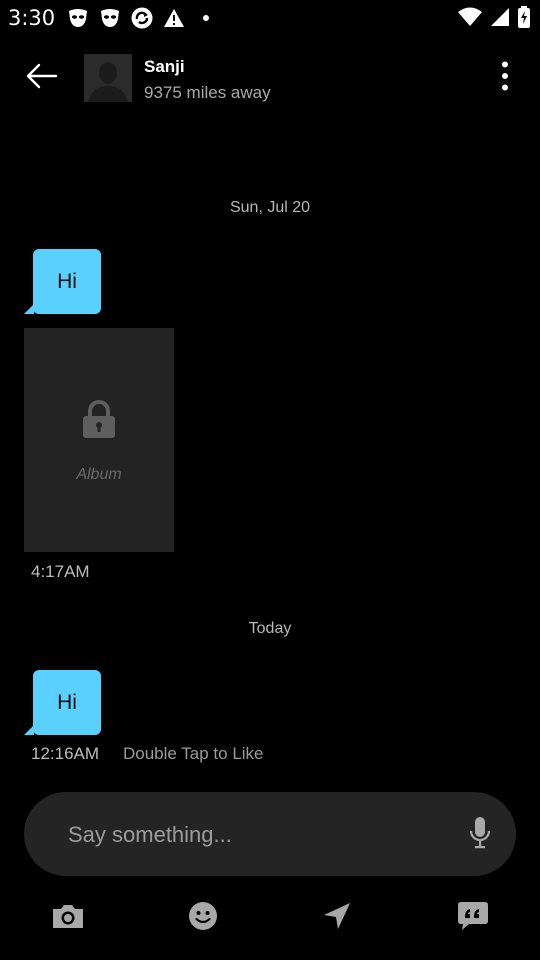  Describe the element at coordinates (205, 17) in the screenshot. I see `dot-icon` at that location.